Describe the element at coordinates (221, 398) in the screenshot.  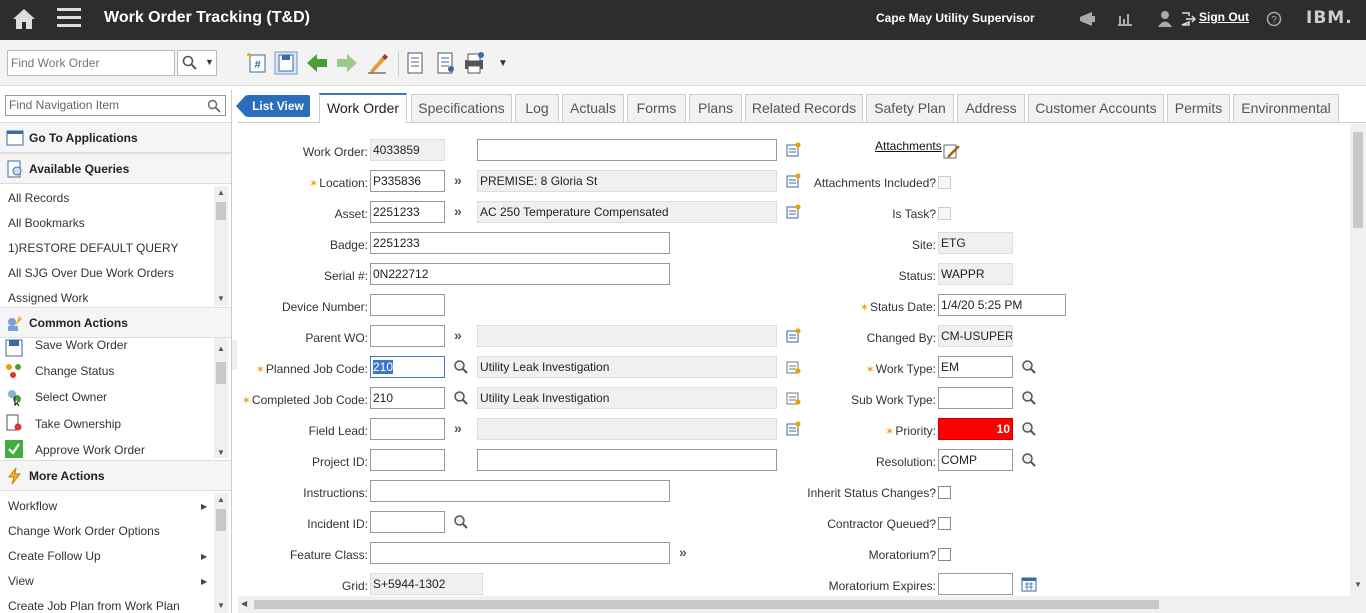
I see `actions-scrollbar: ▲ ▼` at that location.